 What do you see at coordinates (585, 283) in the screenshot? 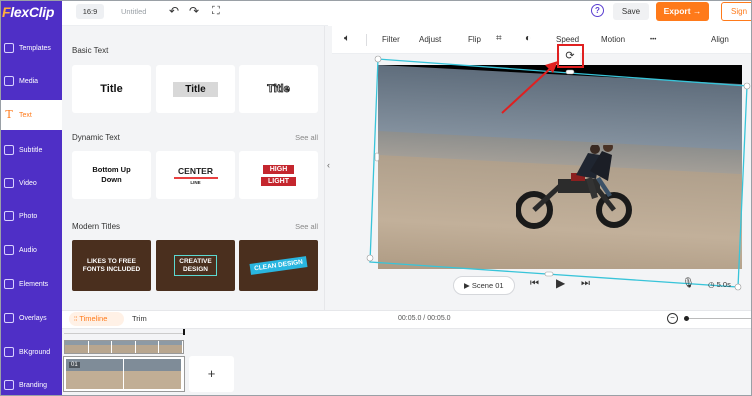
I see `next-scene-icon: ⏭` at bounding box center [585, 283].